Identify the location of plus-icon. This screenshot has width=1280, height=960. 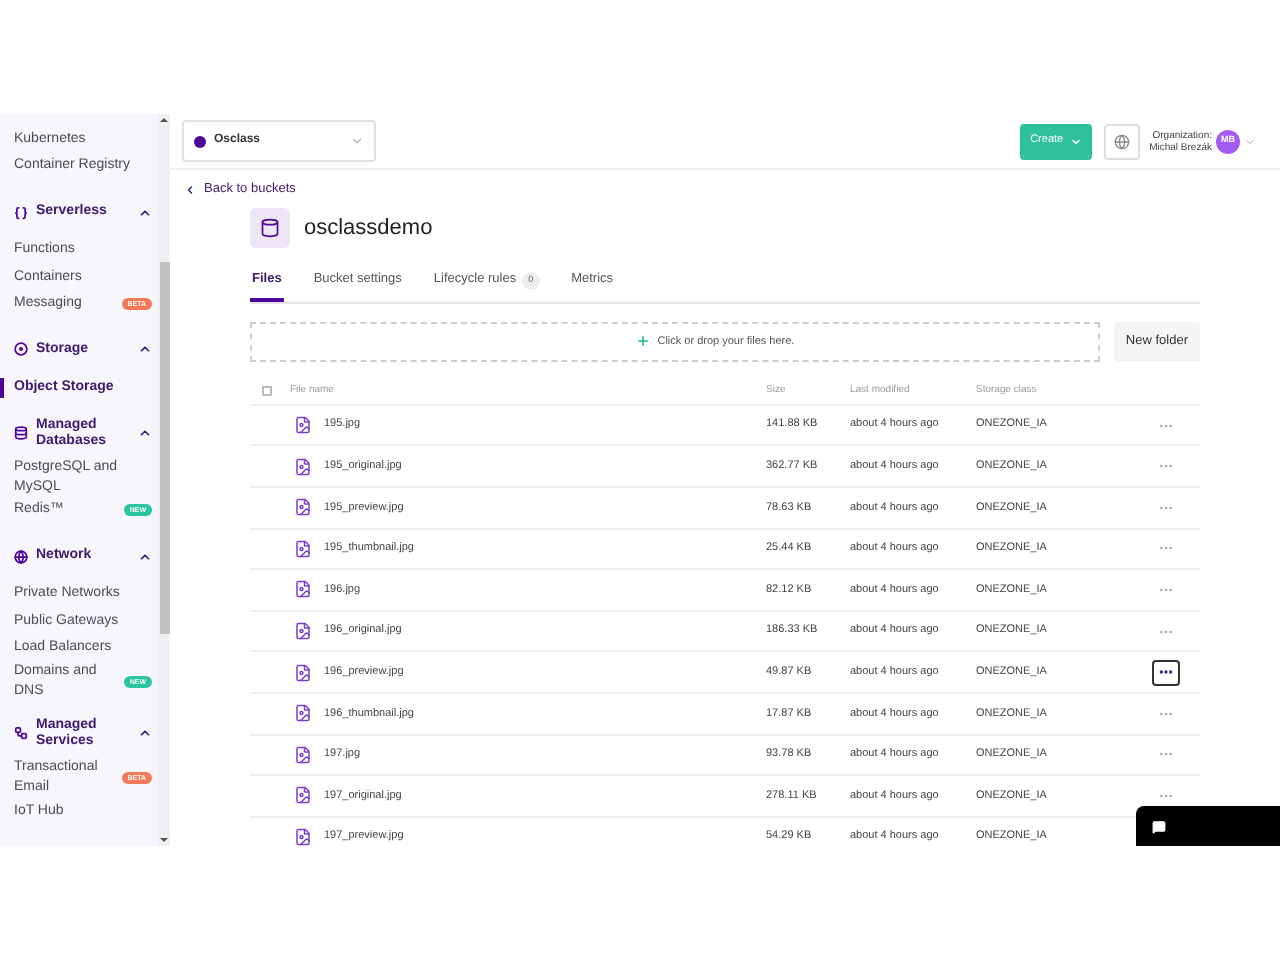
(642, 341).